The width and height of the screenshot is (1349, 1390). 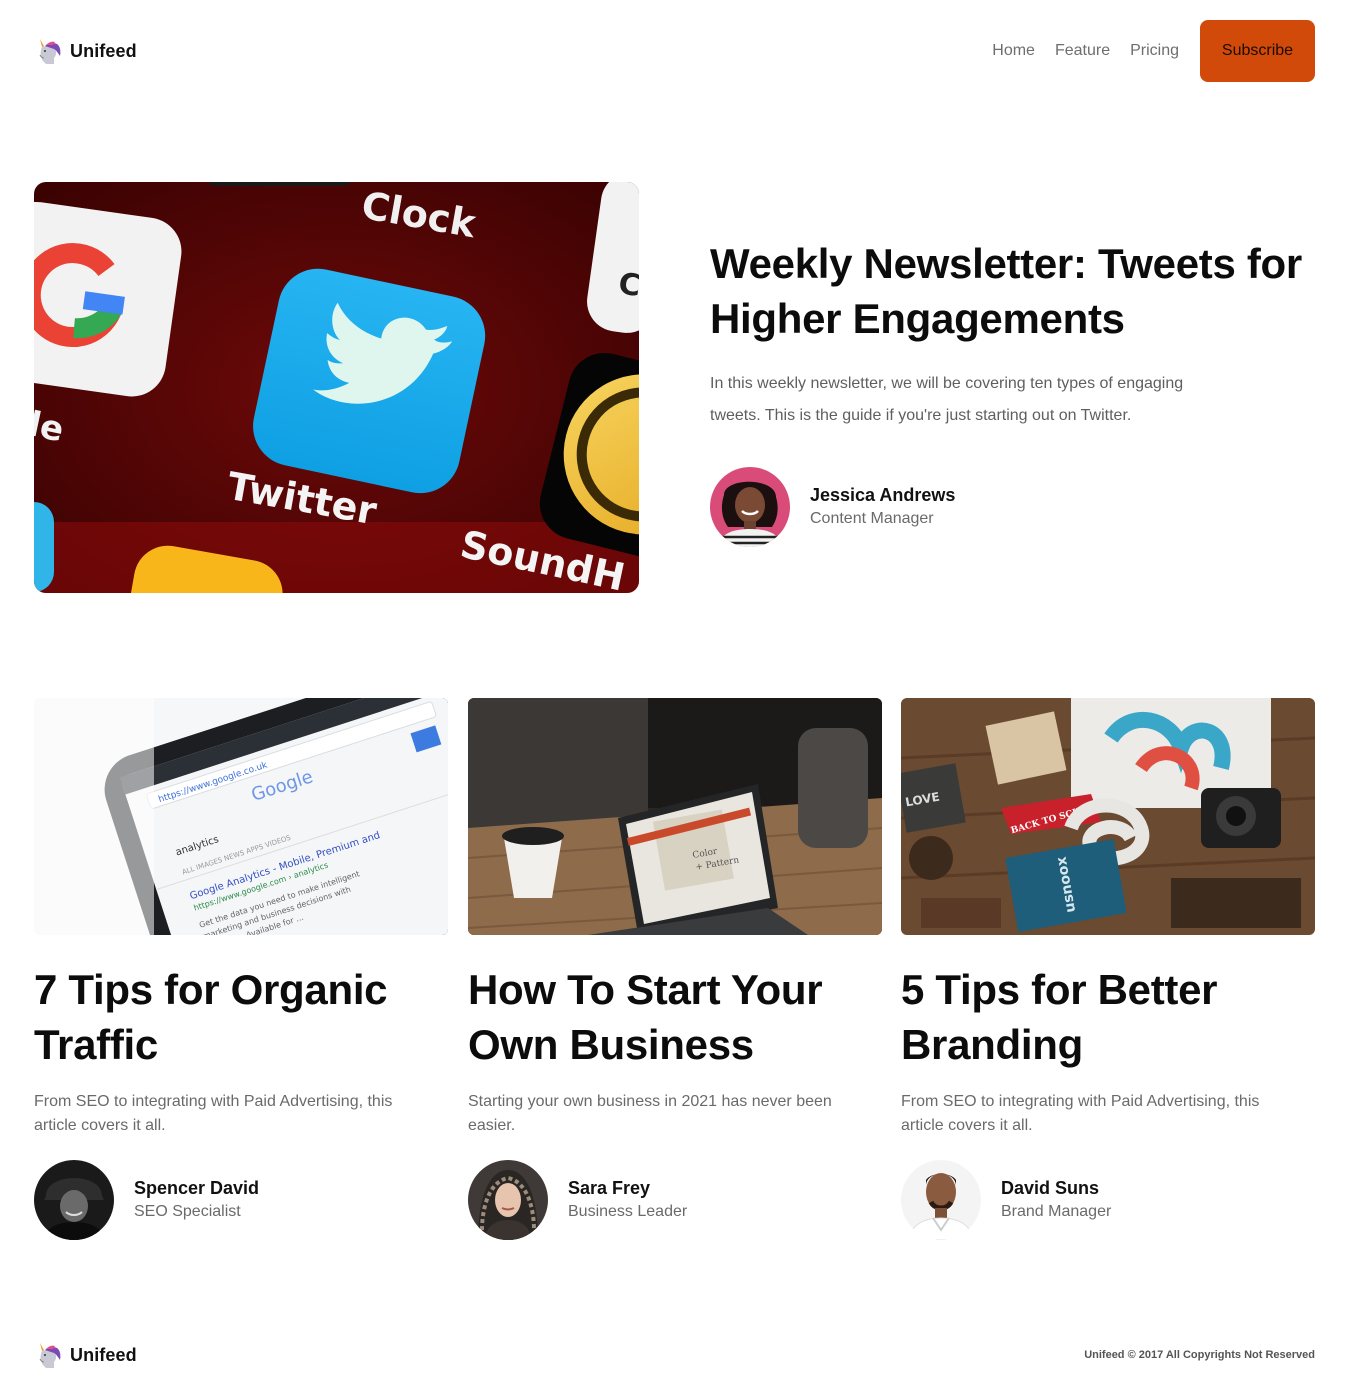 I want to click on card-image: Color + Pattern, so click(x=675, y=816).